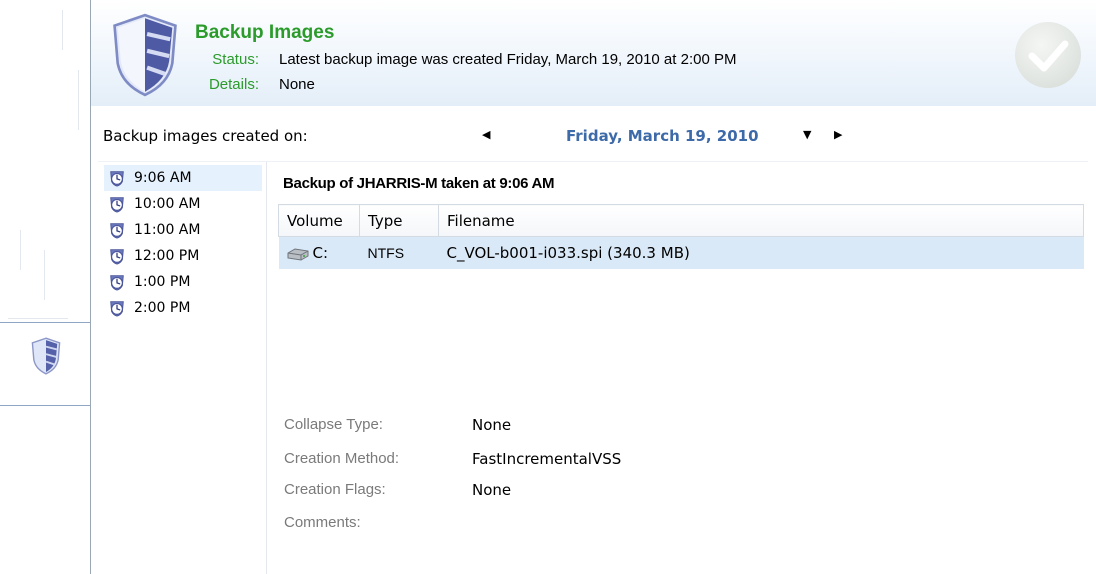 The width and height of the screenshot is (1096, 574). What do you see at coordinates (322, 522) in the screenshot?
I see `comments-label: Comments:` at bounding box center [322, 522].